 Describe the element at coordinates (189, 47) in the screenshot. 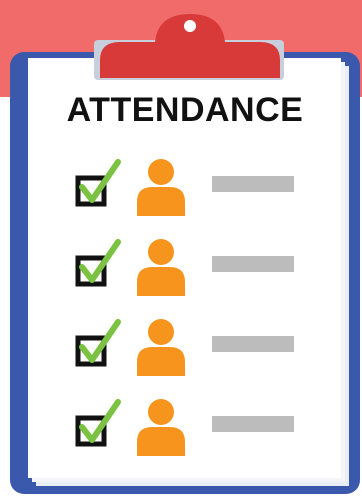

I see `clipboard-clip-icon` at that location.